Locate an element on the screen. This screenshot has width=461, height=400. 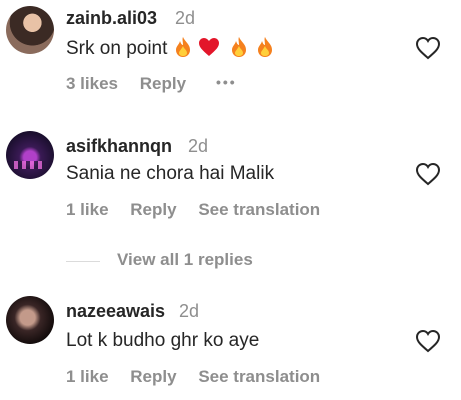
comment-username: asifkhannqn is located at coordinates (119, 146).